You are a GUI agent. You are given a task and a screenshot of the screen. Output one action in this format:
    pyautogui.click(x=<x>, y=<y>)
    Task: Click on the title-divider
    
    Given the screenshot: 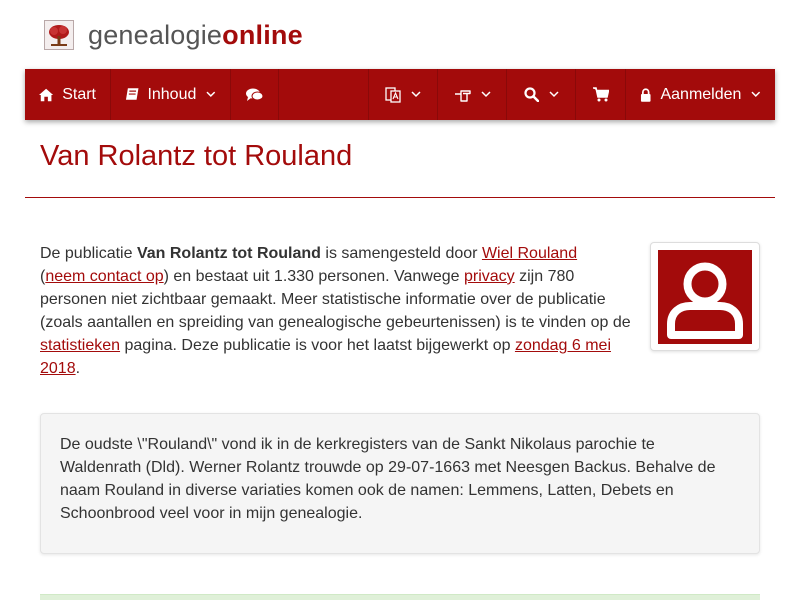 What is the action you would take?
    pyautogui.click(x=400, y=197)
    